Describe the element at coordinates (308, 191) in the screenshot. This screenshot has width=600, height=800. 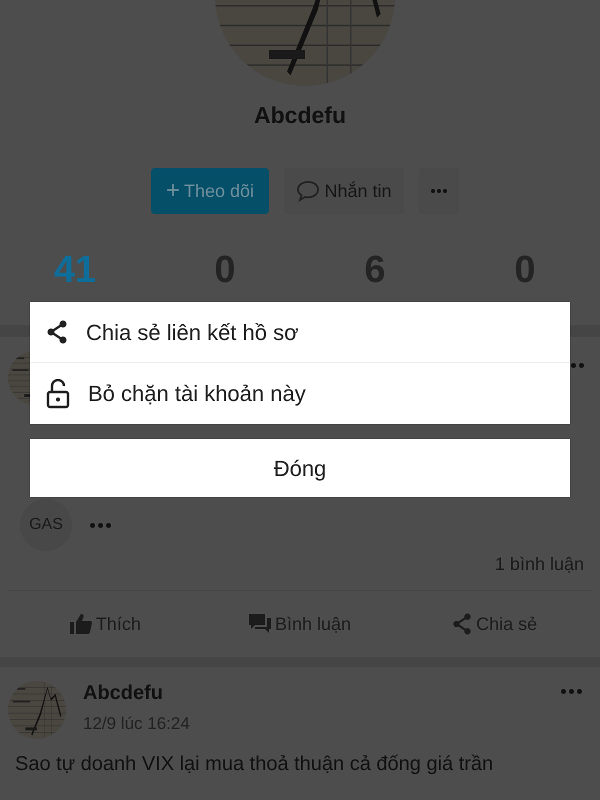
I see `speech-bubble-icon` at that location.